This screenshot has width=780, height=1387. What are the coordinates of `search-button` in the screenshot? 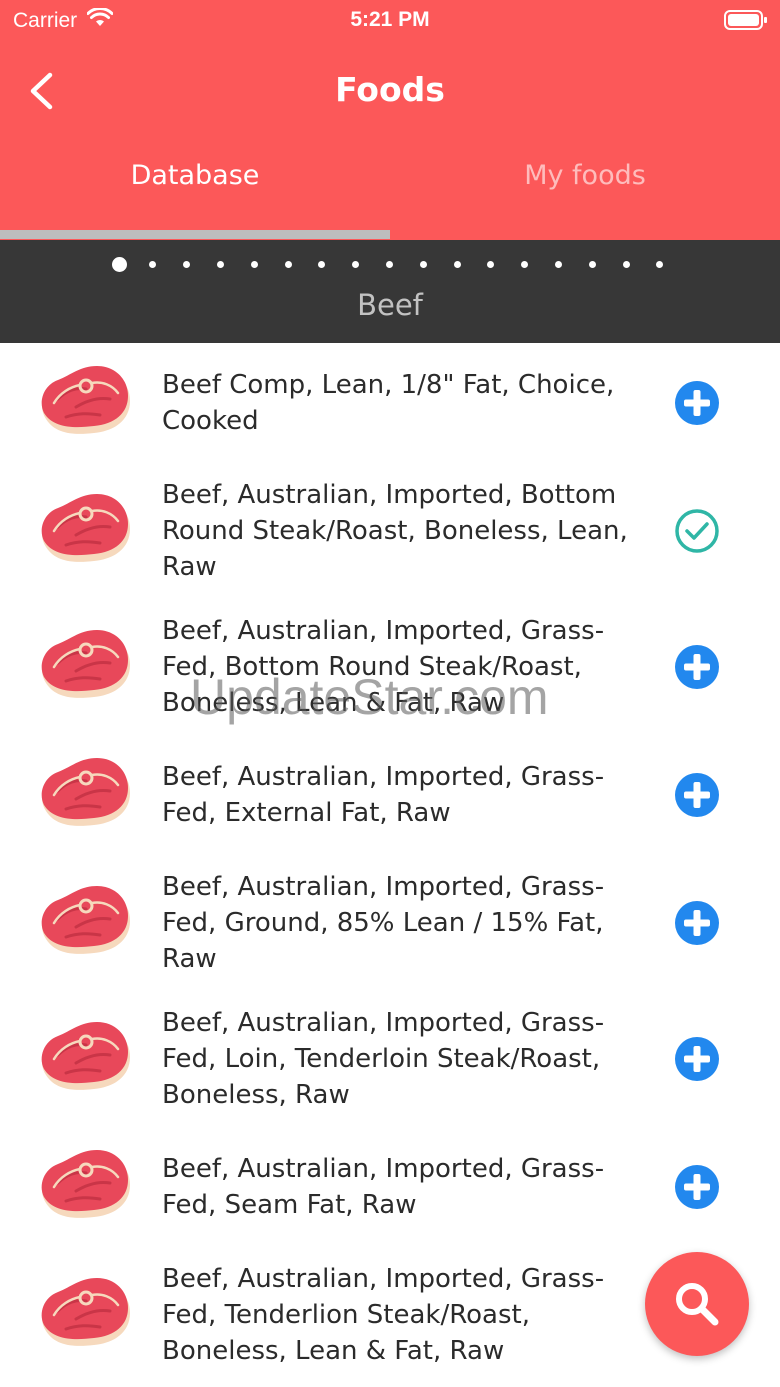 It's located at (697, 1304).